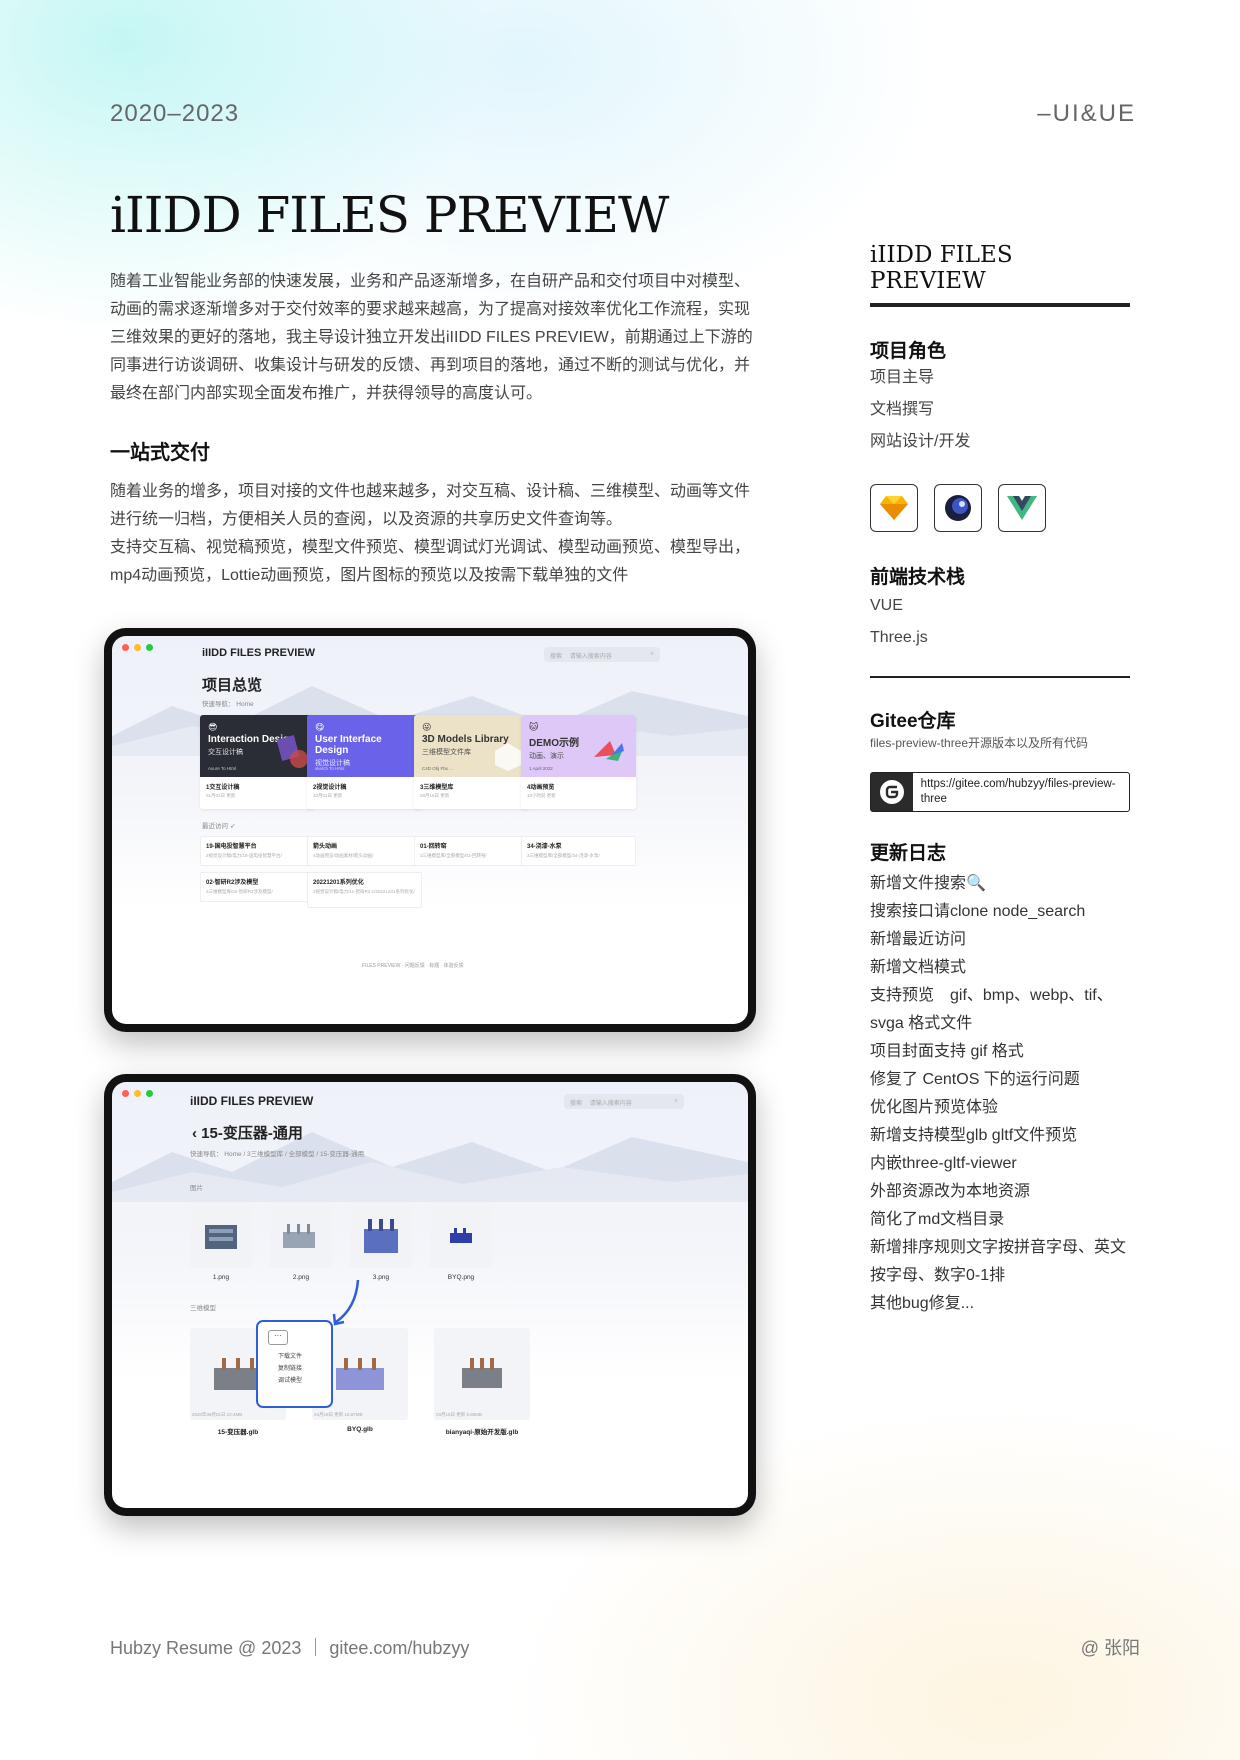  What do you see at coordinates (360, 1429) in the screenshot?
I see `model-filename: BYQ.glb` at bounding box center [360, 1429].